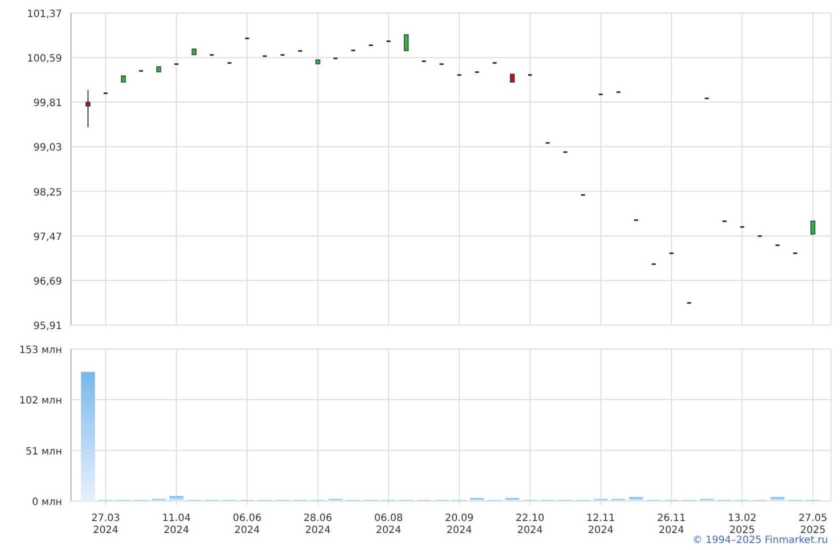 This screenshot has width=840, height=550. Describe the element at coordinates (760, 542) in the screenshot. I see `credit-link: © 1994–2025 Finmarket.ru` at that location.